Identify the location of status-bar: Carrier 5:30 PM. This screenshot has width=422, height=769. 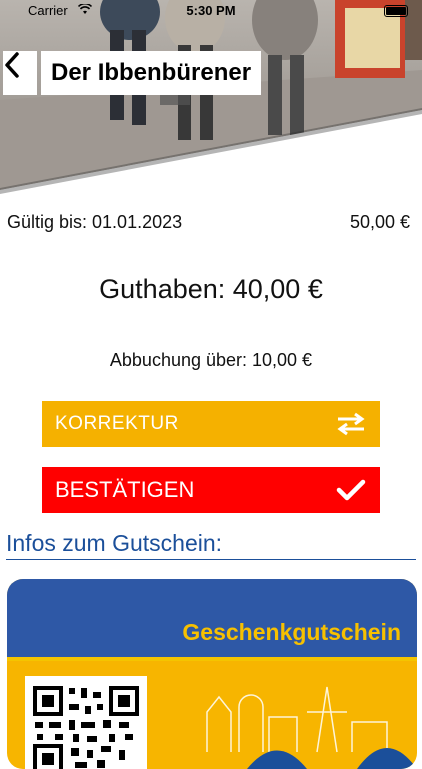
(211, 11).